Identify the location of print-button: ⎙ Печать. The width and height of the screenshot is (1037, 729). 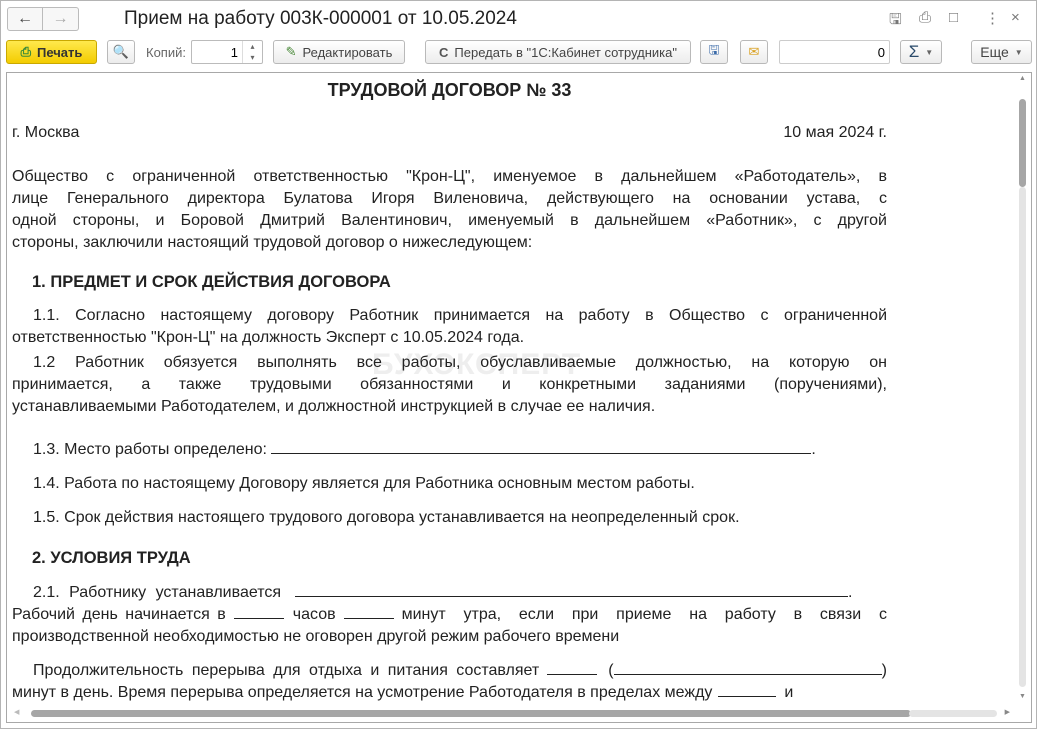
(51, 52).